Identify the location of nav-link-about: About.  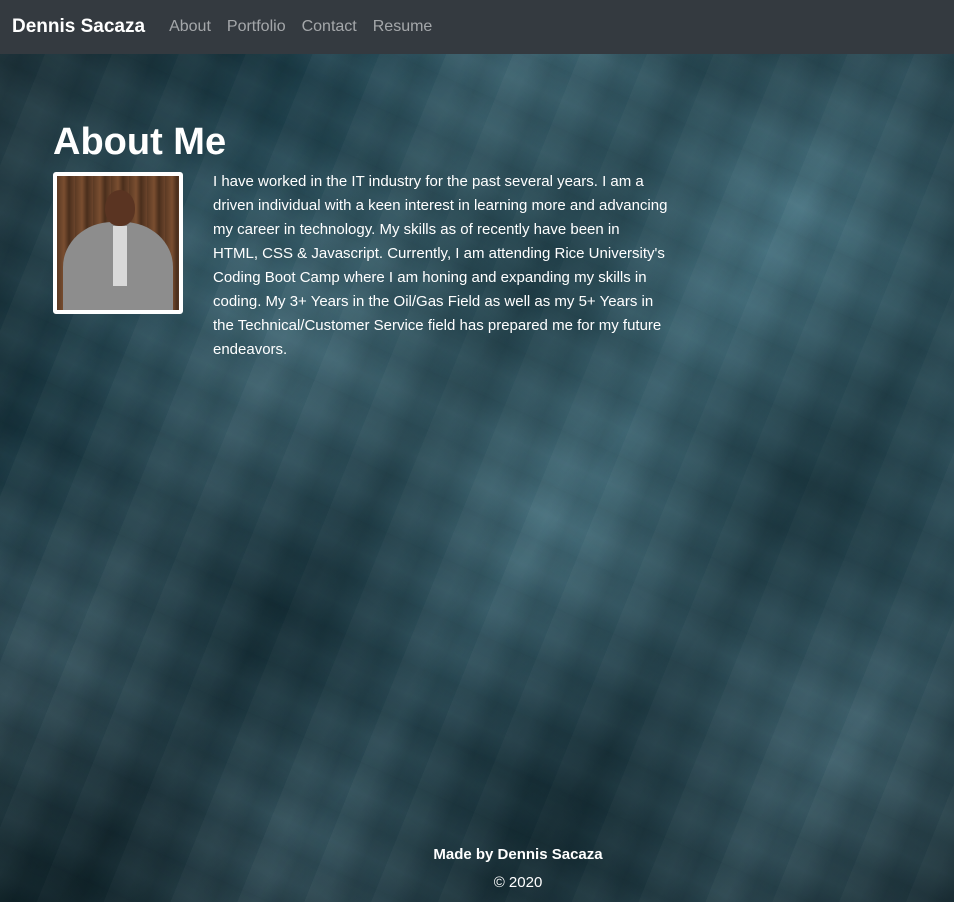
(190, 27).